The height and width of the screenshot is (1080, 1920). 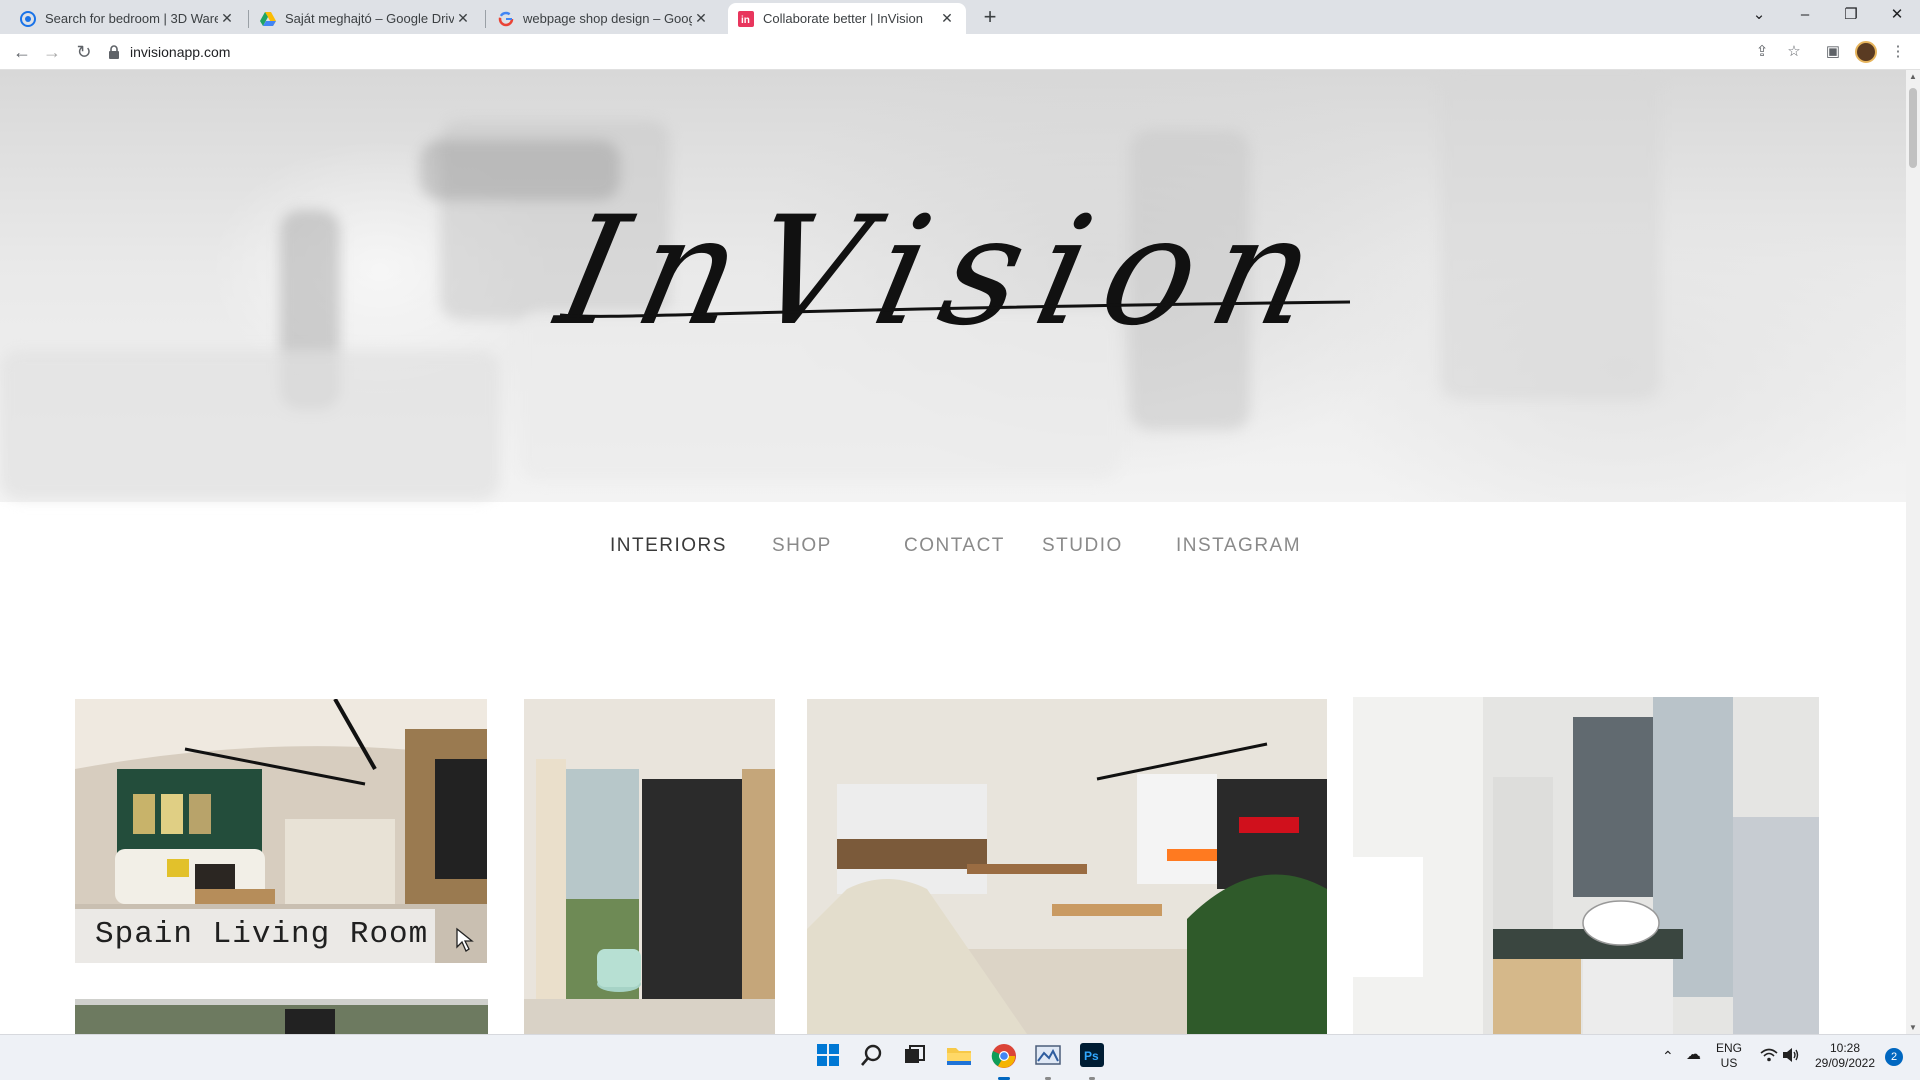 I want to click on language-indicator: ENG US, so click(x=1729, y=1056).